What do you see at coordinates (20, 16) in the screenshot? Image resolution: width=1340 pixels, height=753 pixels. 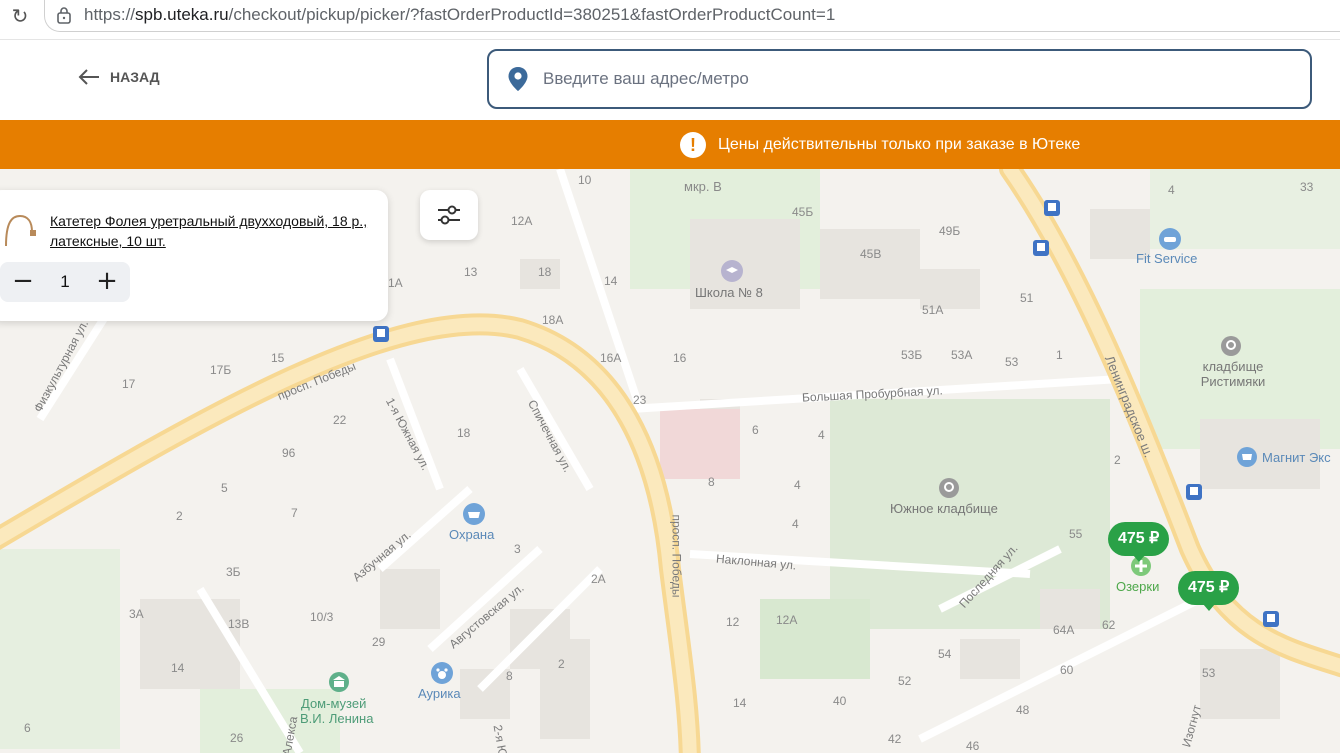 I see `reload-icon: ↻` at bounding box center [20, 16].